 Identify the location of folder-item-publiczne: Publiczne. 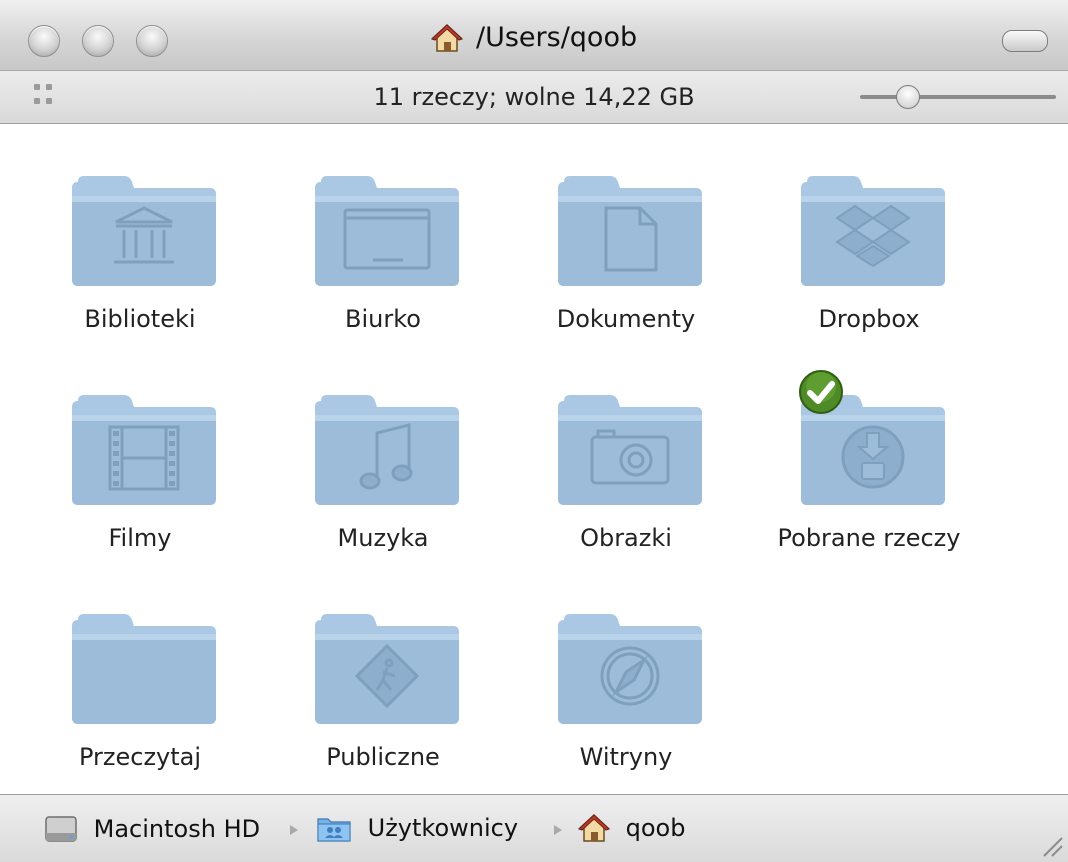
(383, 693).